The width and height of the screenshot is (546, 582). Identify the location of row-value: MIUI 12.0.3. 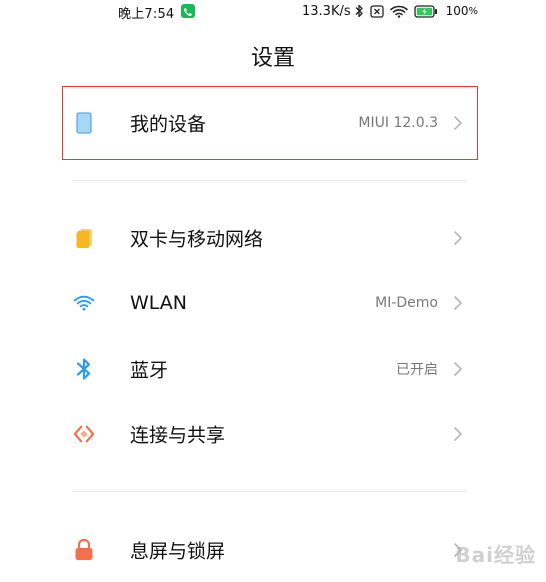
(398, 123).